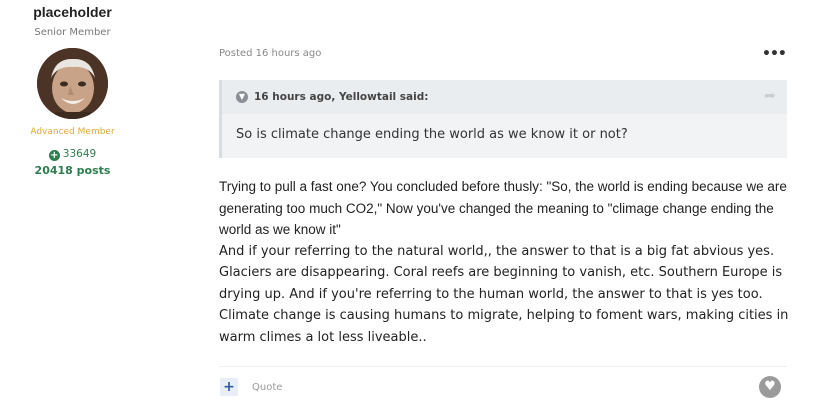 This screenshot has width=832, height=417. What do you see at coordinates (72, 170) in the screenshot?
I see `post-count: 20418 posts` at bounding box center [72, 170].